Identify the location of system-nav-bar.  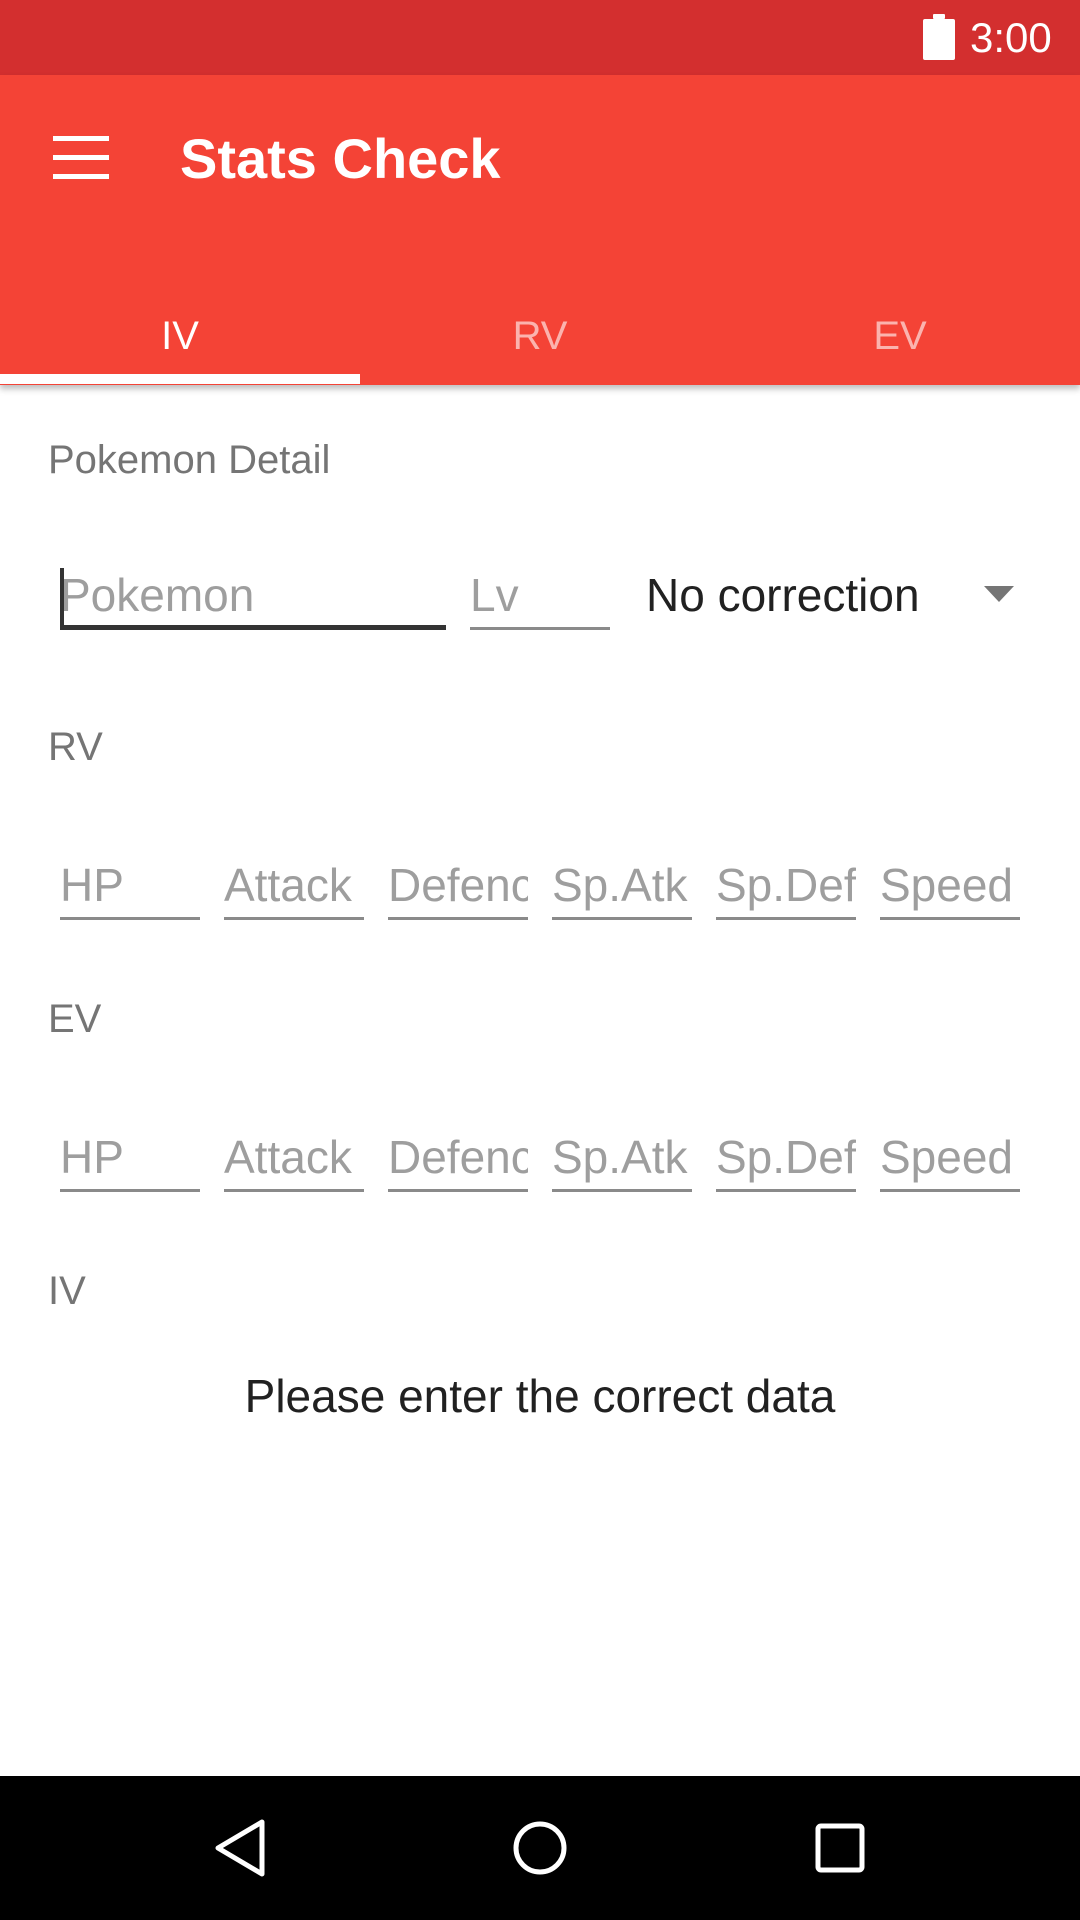
(540, 1848).